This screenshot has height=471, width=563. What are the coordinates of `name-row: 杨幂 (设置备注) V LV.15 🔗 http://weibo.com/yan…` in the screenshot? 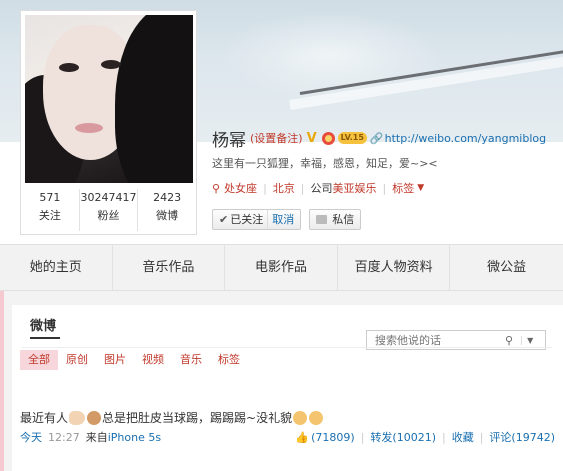 It's located at (379, 138).